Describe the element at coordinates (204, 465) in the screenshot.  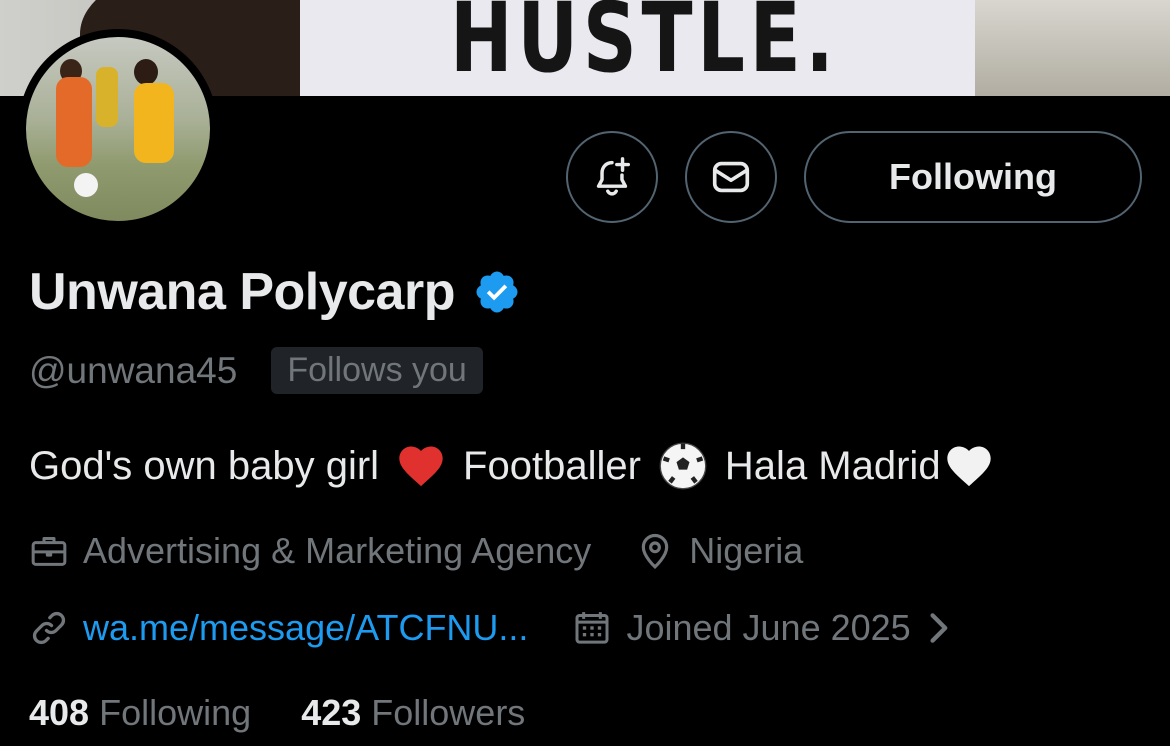
I see `bio-text-1: God's own baby girl` at that location.